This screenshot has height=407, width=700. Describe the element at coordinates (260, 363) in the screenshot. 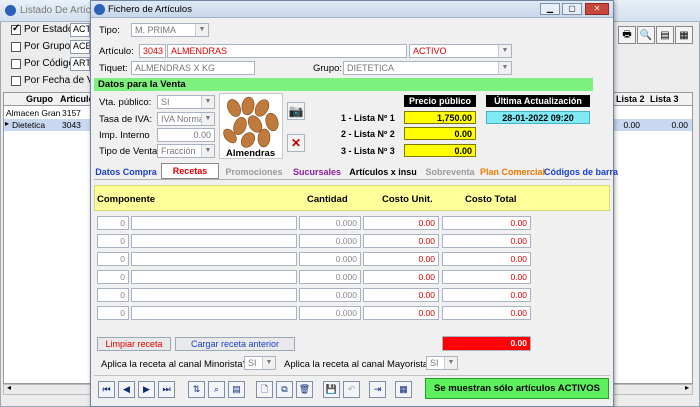

I see `minorista-select: SI ▼` at that location.